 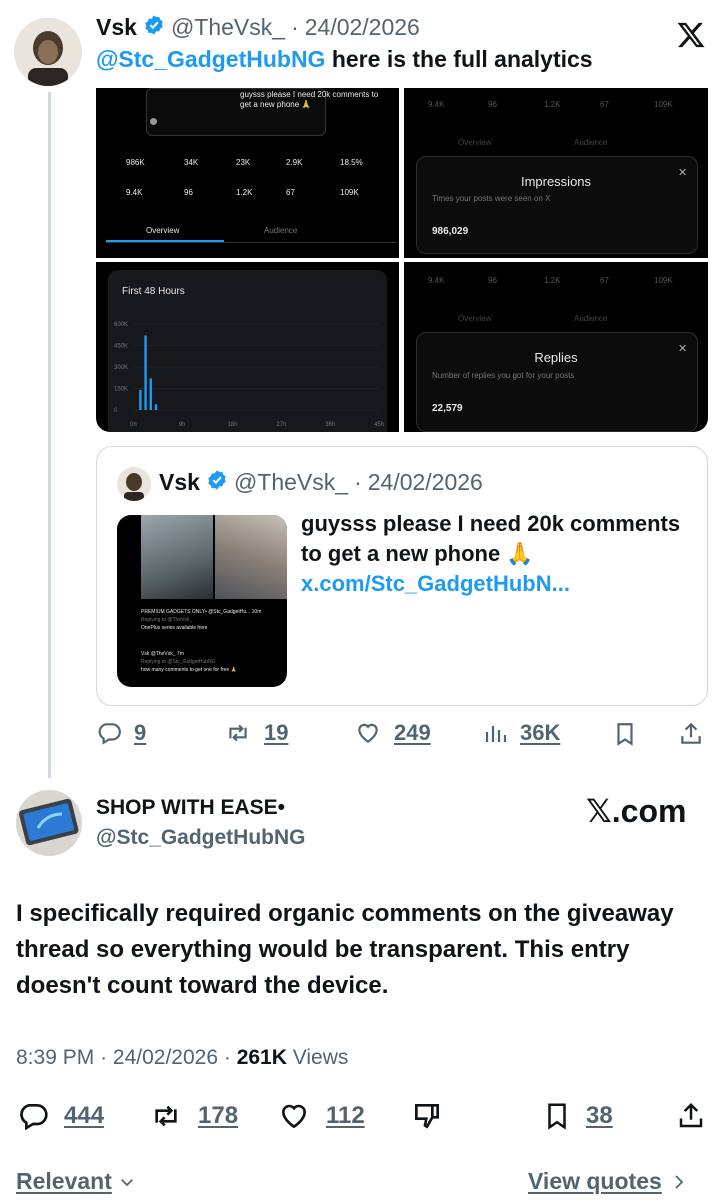 What do you see at coordinates (459, 59) in the screenshot?
I see `tweet-body: here is the full analytics` at bounding box center [459, 59].